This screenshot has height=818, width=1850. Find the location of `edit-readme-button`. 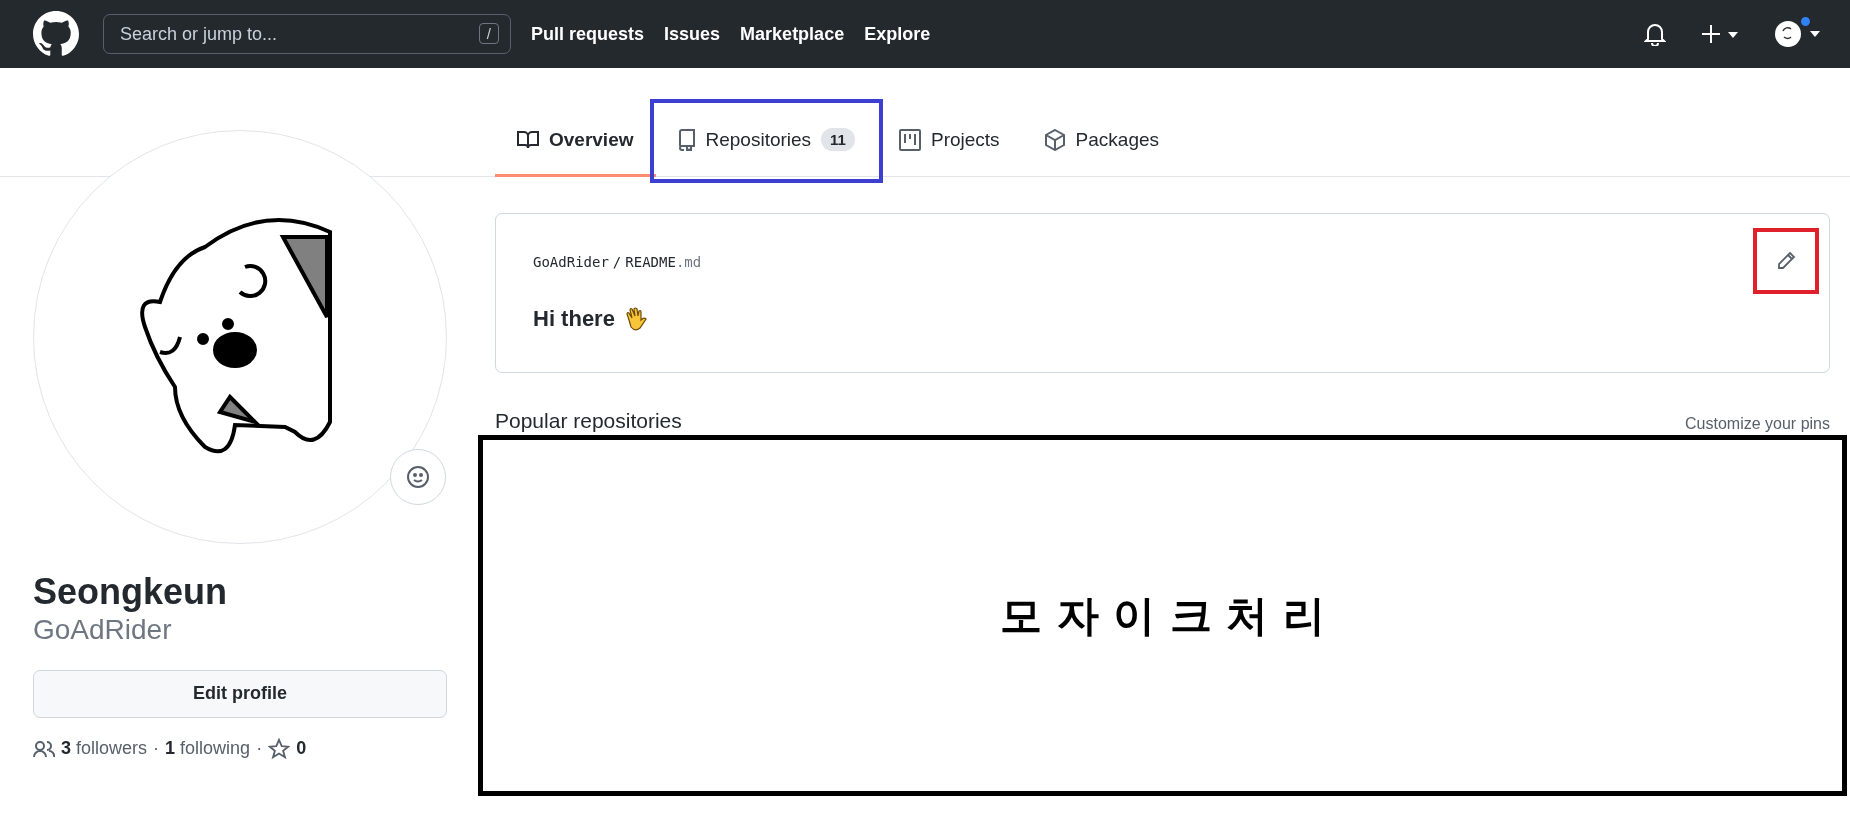

edit-readme-button is located at coordinates (1786, 261).